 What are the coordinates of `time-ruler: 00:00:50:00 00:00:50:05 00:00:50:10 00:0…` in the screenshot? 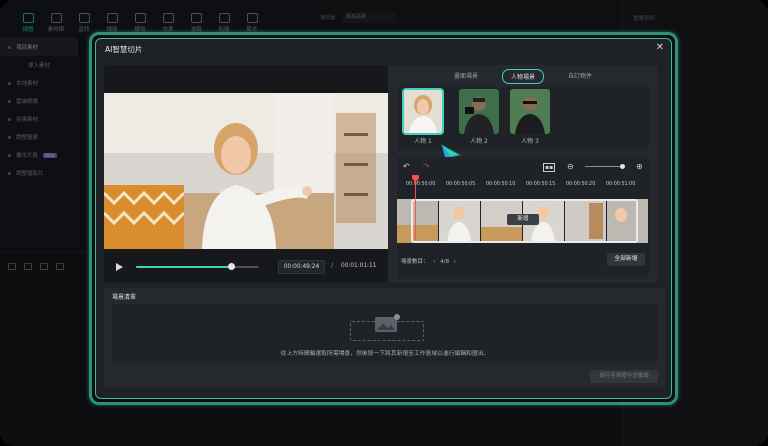 It's located at (523, 186).